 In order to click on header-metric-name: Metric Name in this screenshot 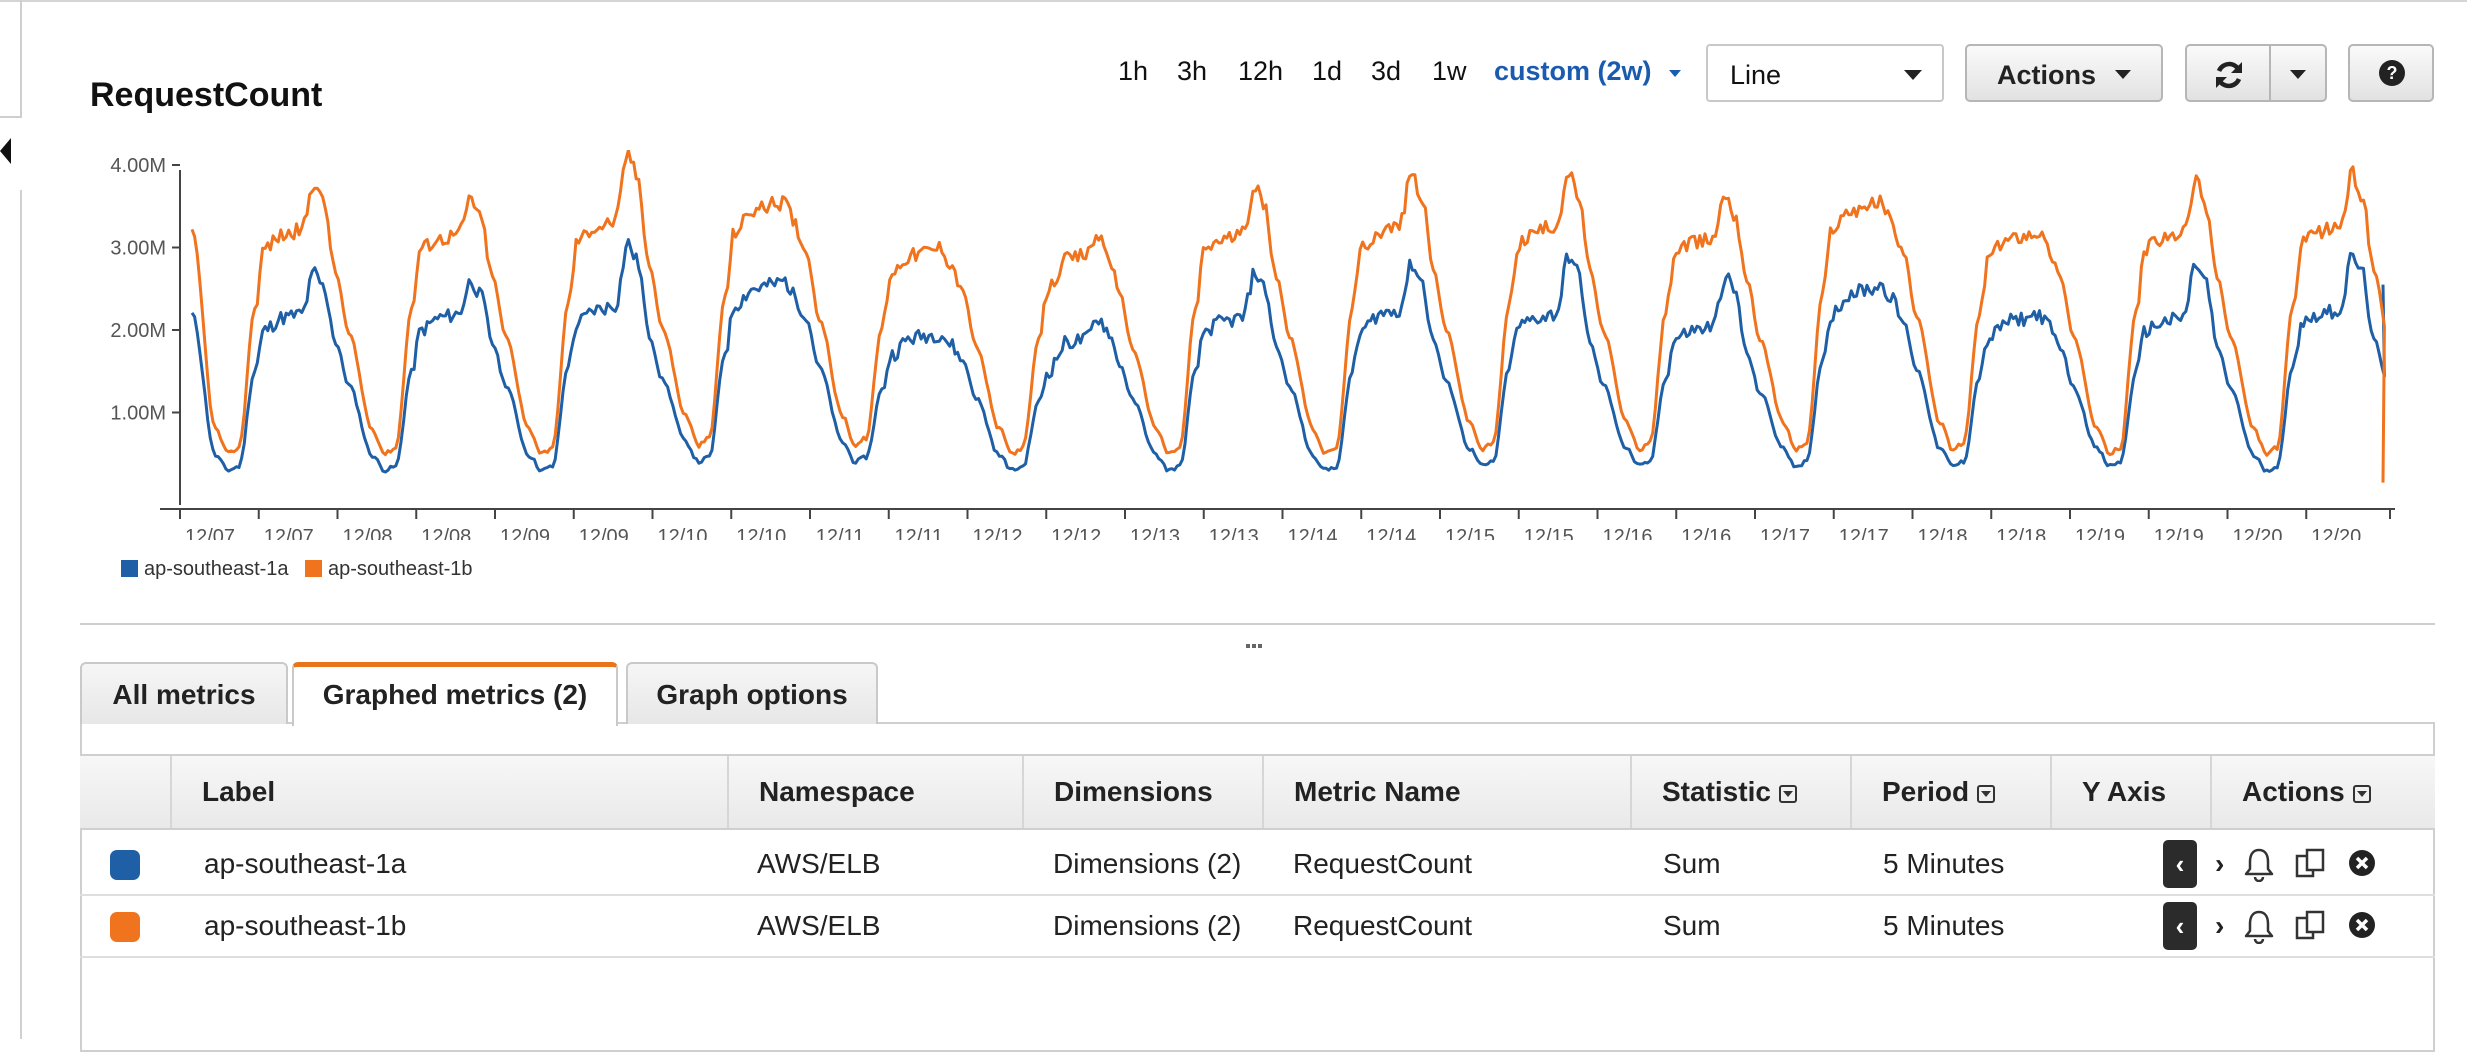, I will do `click(1446, 792)`.